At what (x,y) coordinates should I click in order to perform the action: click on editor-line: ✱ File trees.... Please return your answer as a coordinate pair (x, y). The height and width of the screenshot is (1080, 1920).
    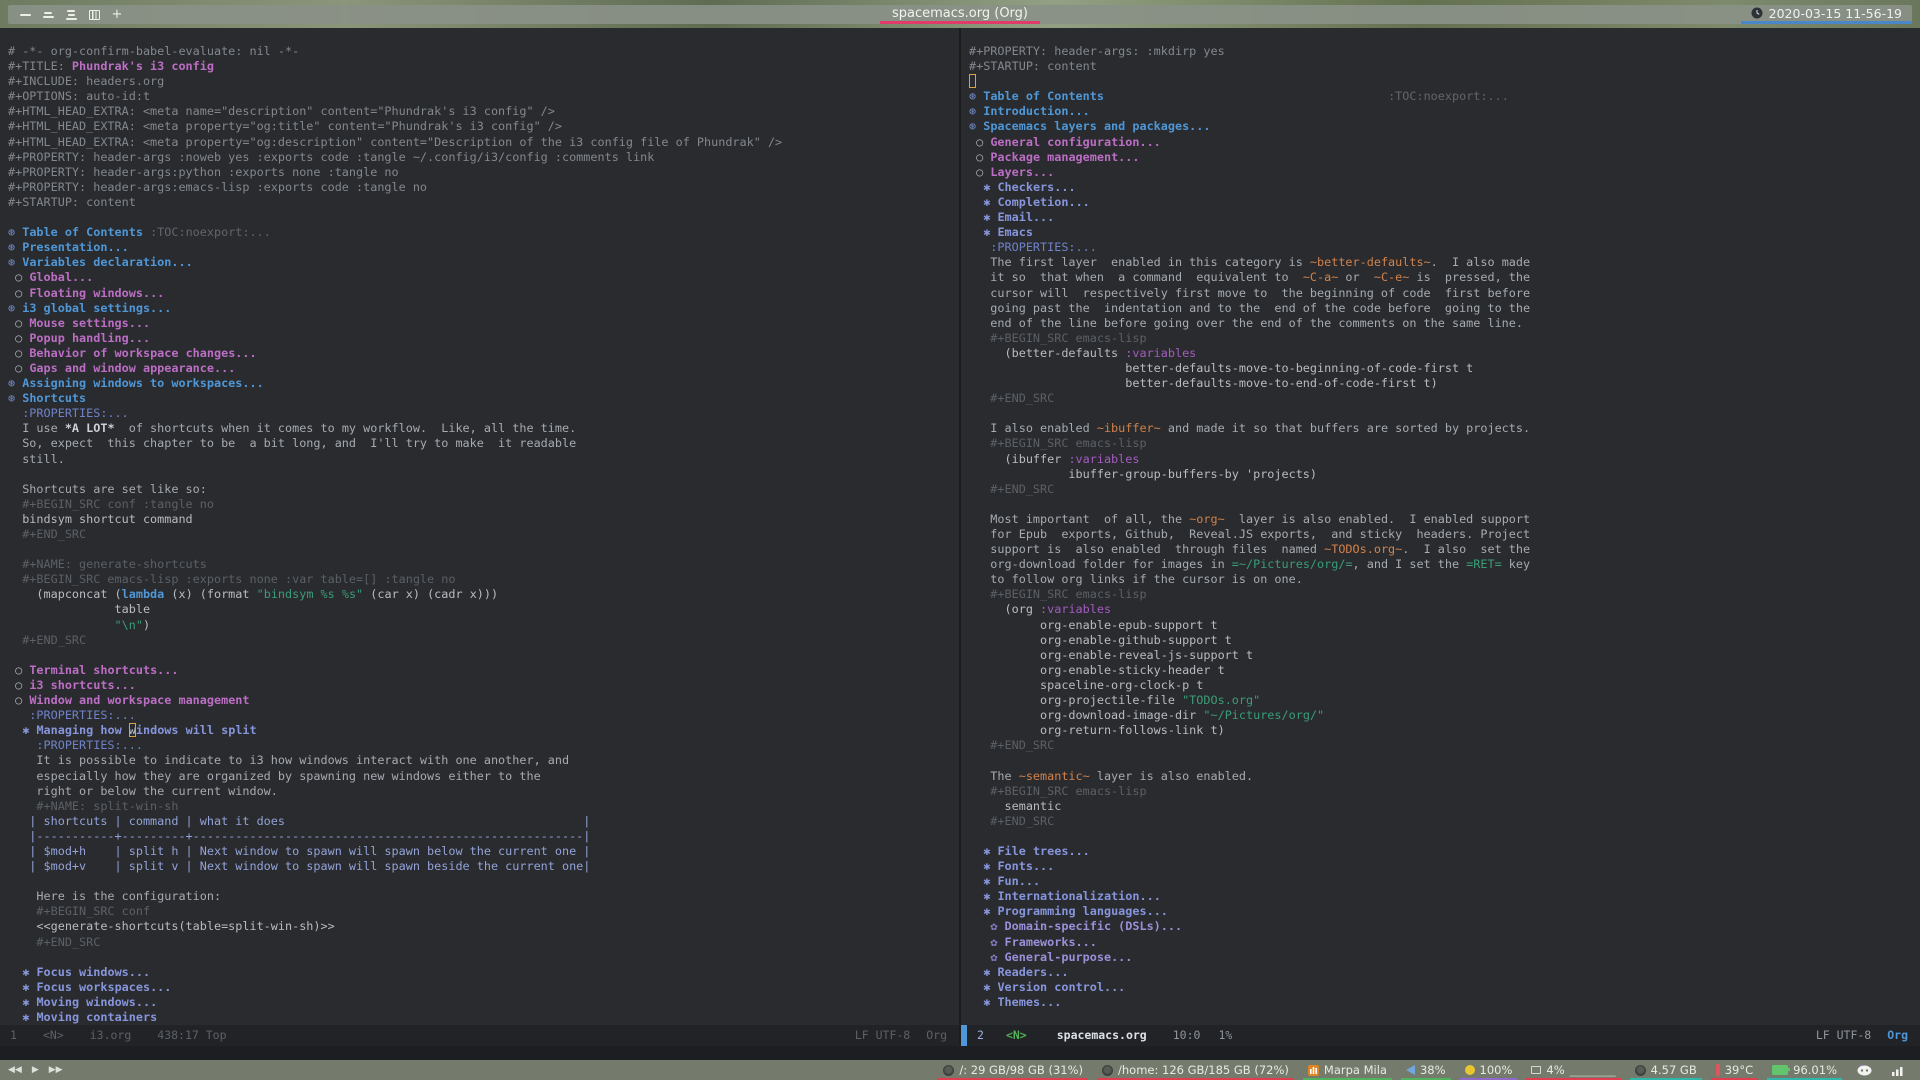
    Looking at the image, I should click on (1444, 851).